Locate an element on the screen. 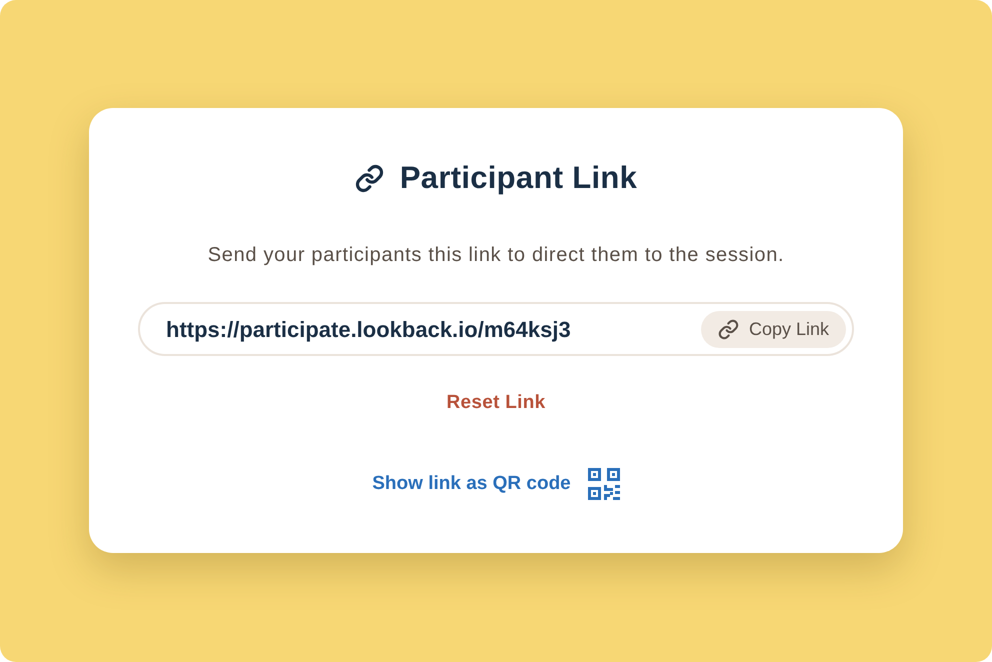  dialog-title: Participant Link is located at coordinates (519, 178).